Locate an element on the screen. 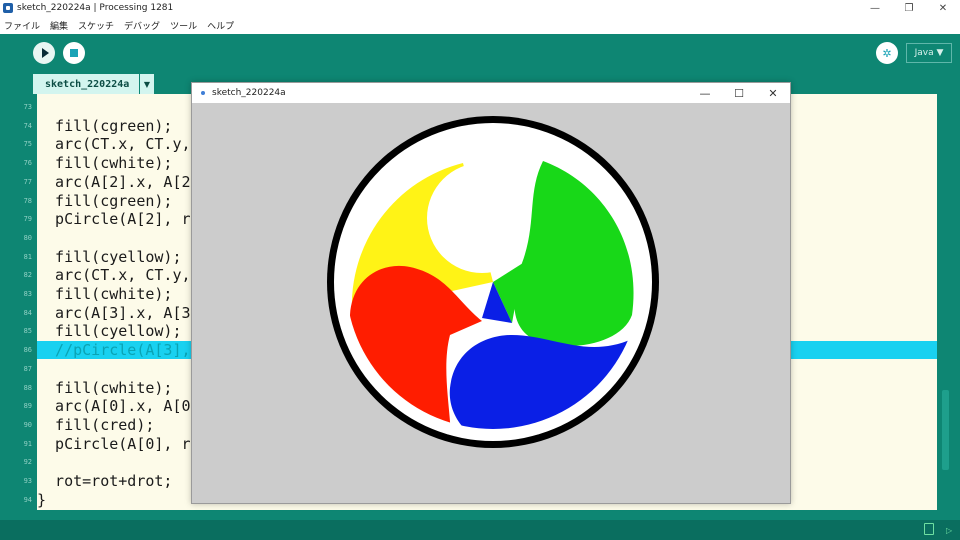 This screenshot has width=960, height=540. line-number: 82 is located at coordinates (27, 275).